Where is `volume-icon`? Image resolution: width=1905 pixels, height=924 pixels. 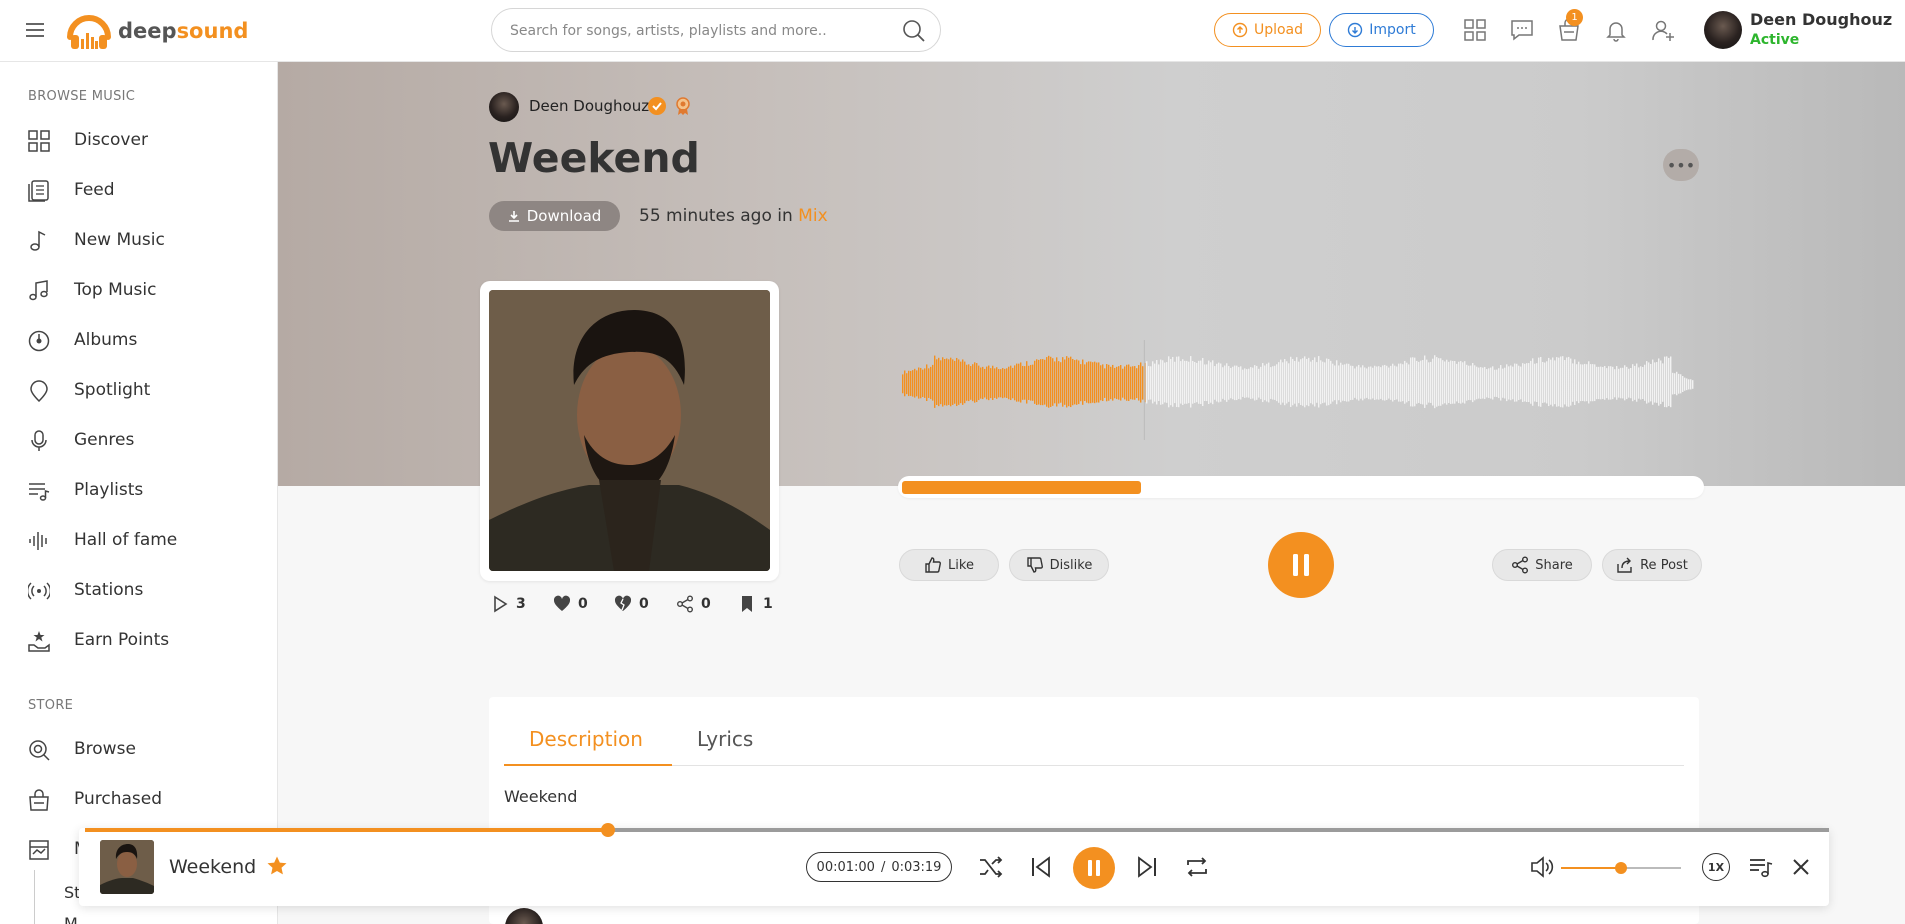 volume-icon is located at coordinates (1542, 867).